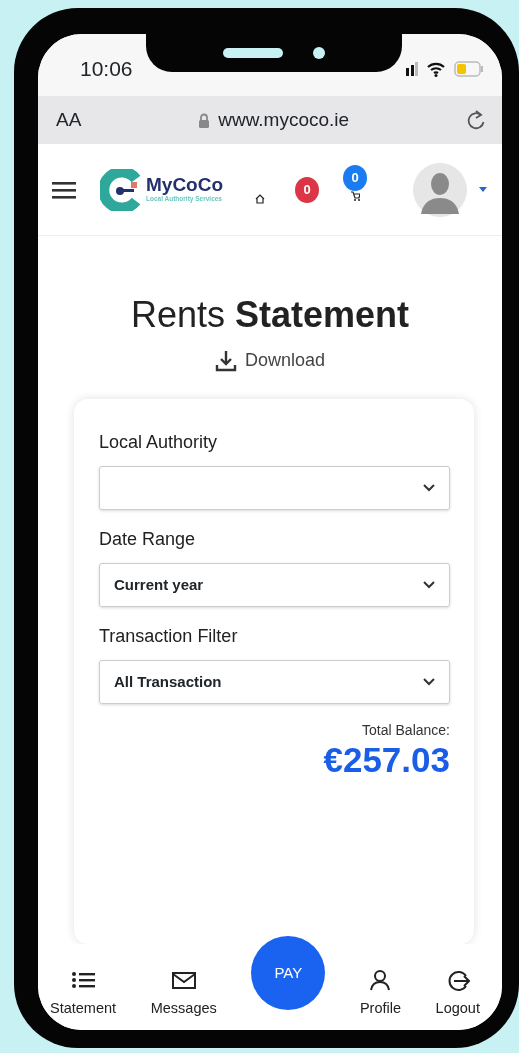  I want to click on person-icon, so click(380, 981).